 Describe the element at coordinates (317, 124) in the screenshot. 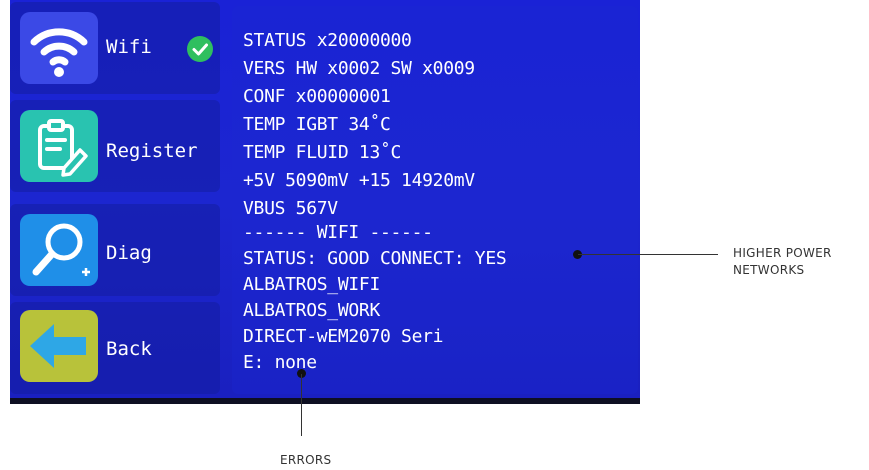

I see `info-line-temp-igbt: TEMP IGBT 34˚C` at that location.